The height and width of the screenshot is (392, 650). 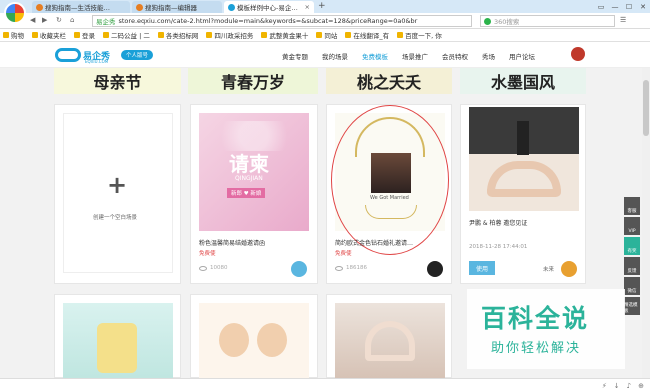 What do you see at coordinates (232, 242) in the screenshot?
I see `template-title: 粉色温馨简易结婚邀请函` at bounding box center [232, 242].